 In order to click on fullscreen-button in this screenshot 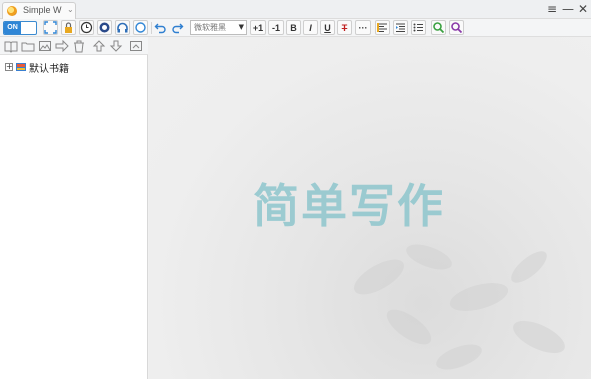, I will do `click(50, 27)`.